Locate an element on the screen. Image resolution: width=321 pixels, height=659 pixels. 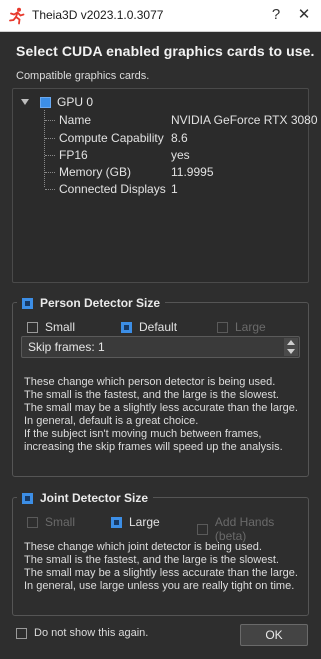
tree-row: Connected Displays 1 is located at coordinates (160, 189).